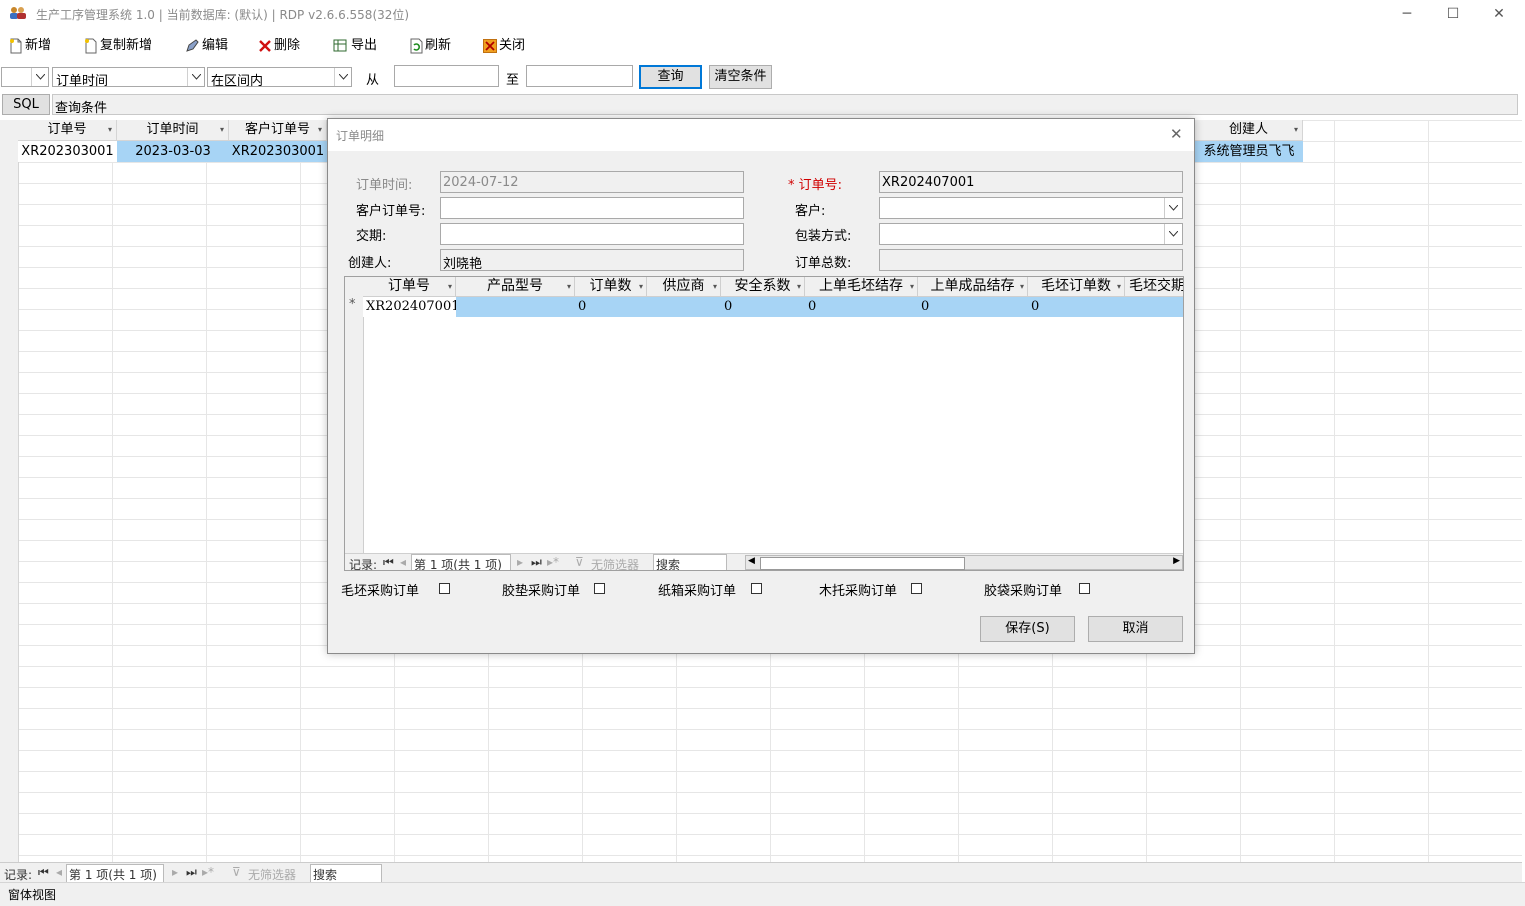  Describe the element at coordinates (740, 77) in the screenshot. I see `clear-conditions-button: 清空条件` at that location.